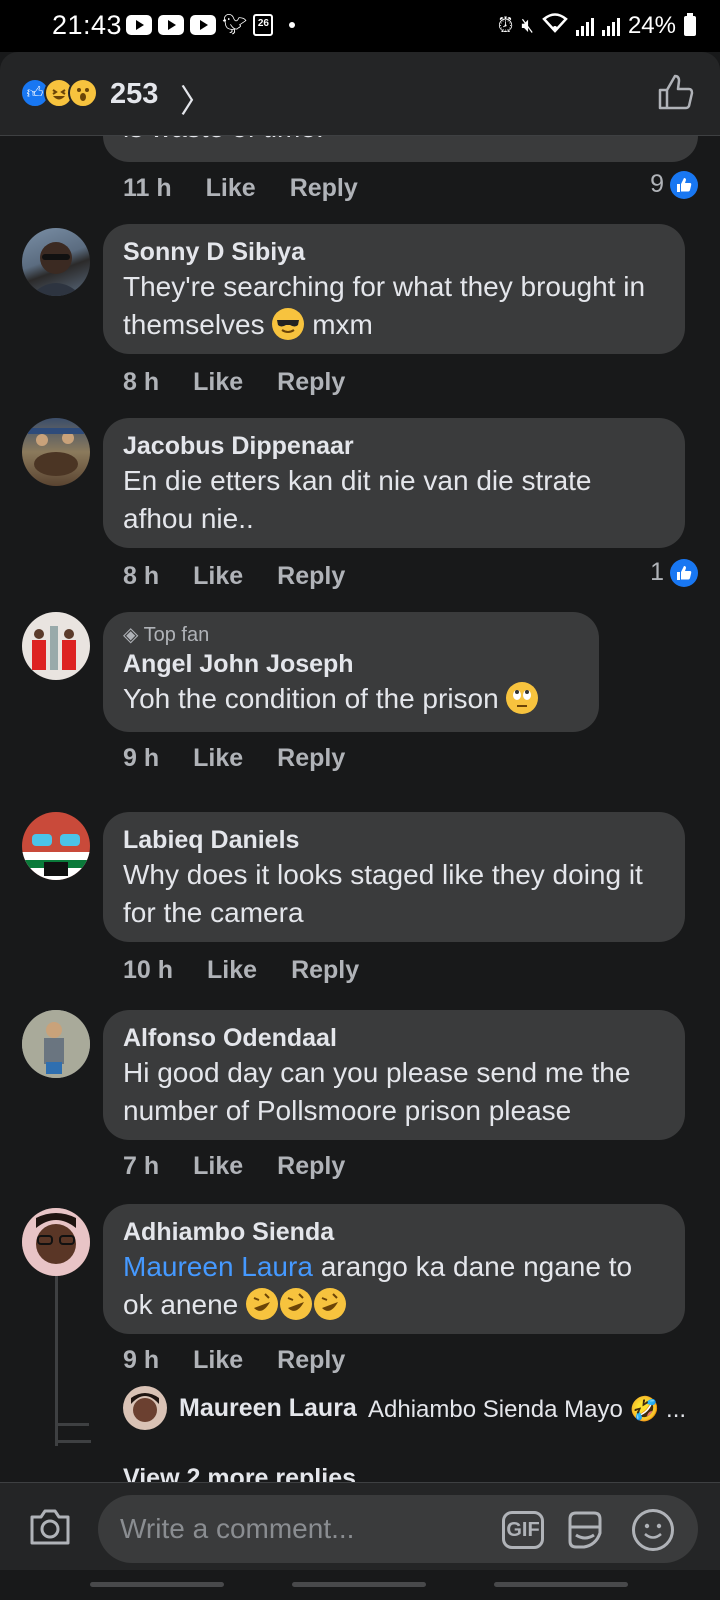 This screenshot has width=720, height=1600. What do you see at coordinates (59, 93) in the screenshot?
I see `reaction-icons: 👍︎` at bounding box center [59, 93].